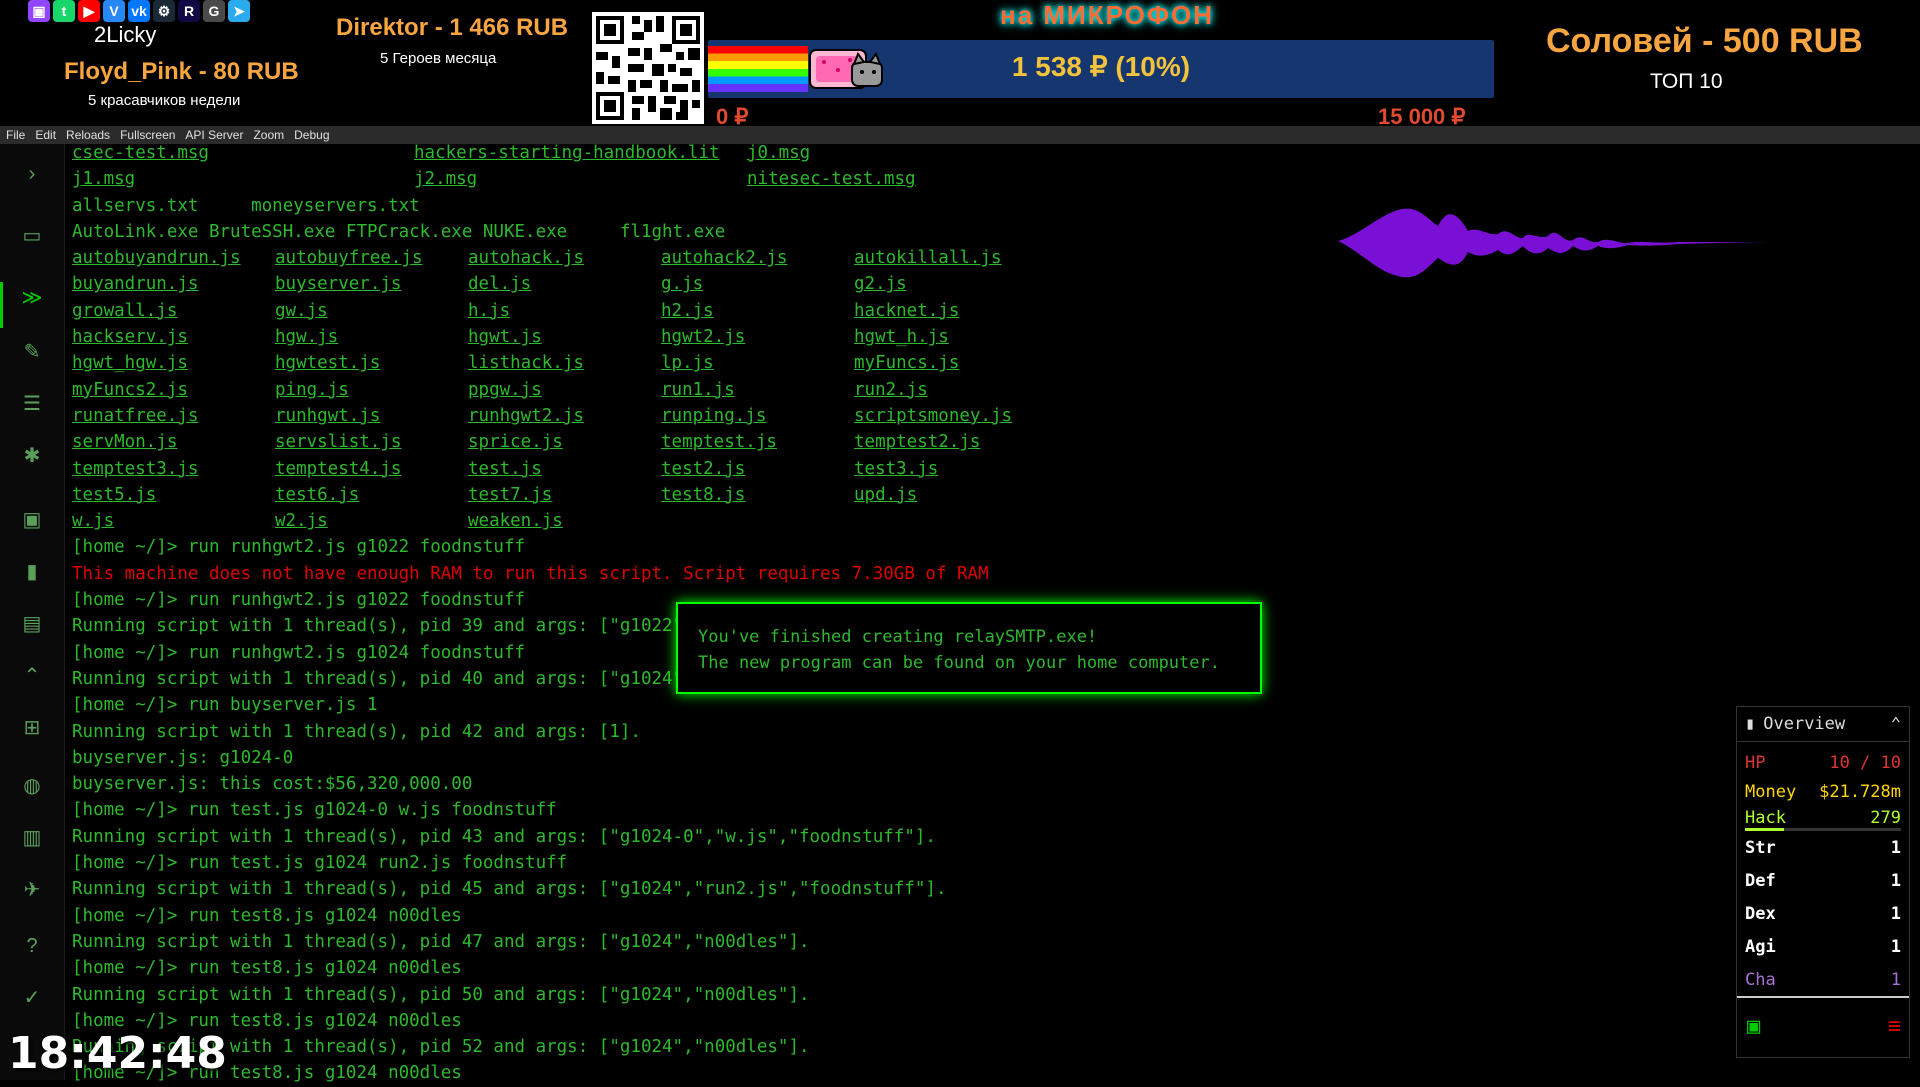  Describe the element at coordinates (45, 135) in the screenshot. I see `menu-edit: Edit` at that location.